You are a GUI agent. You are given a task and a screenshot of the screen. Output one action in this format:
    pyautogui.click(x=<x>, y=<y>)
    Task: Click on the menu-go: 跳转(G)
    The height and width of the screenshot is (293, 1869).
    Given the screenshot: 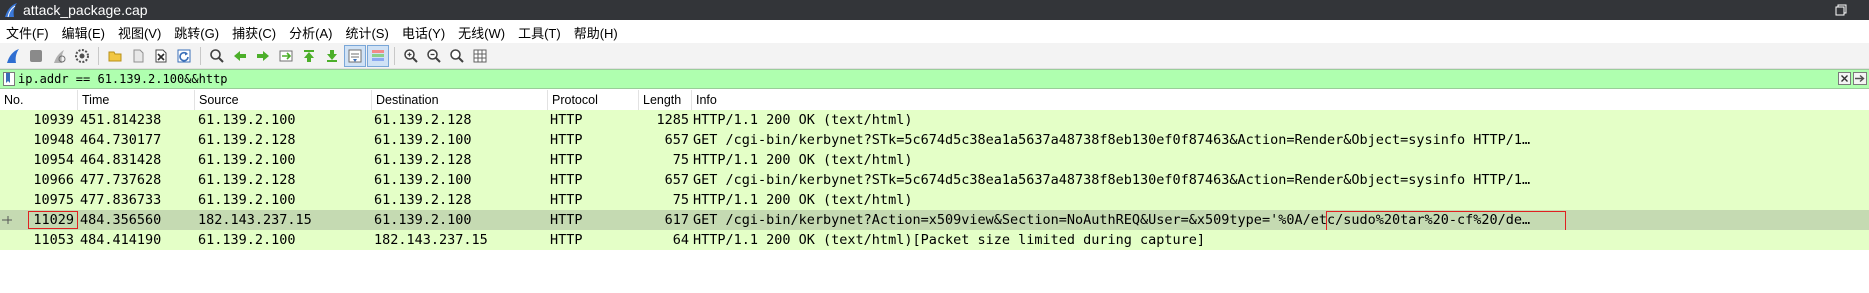 What is the action you would take?
    pyautogui.click(x=196, y=32)
    